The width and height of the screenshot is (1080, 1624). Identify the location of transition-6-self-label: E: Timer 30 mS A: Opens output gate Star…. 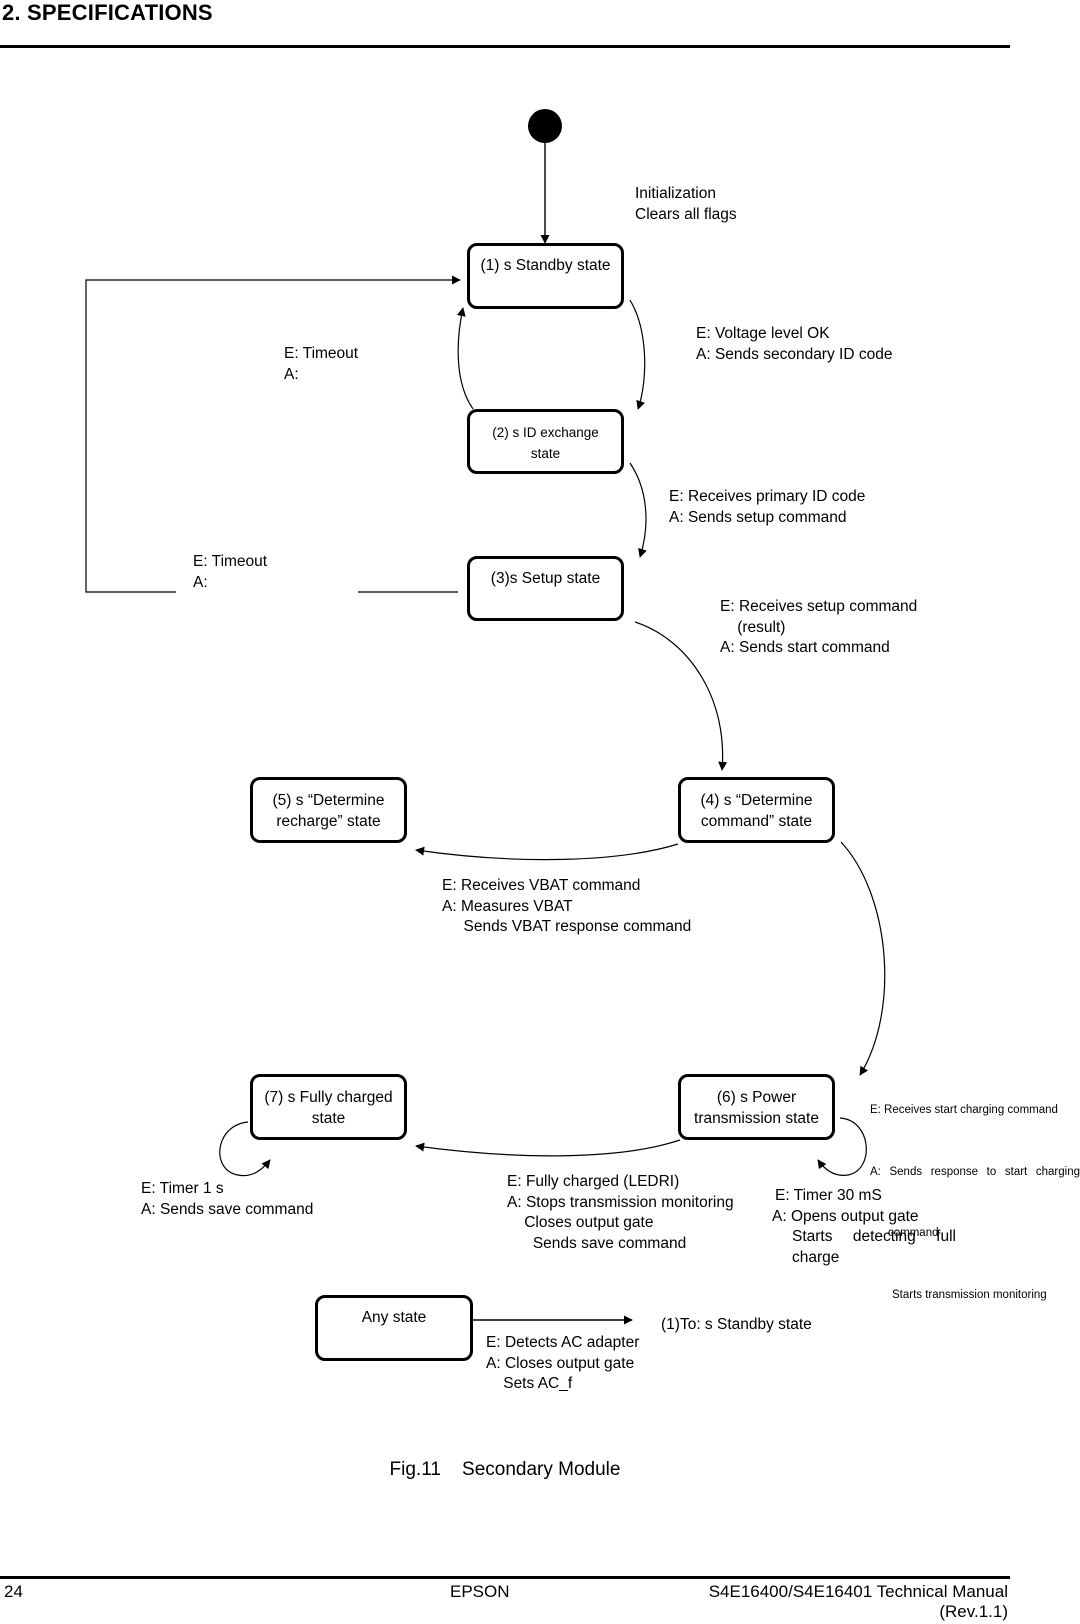
(864, 1227).